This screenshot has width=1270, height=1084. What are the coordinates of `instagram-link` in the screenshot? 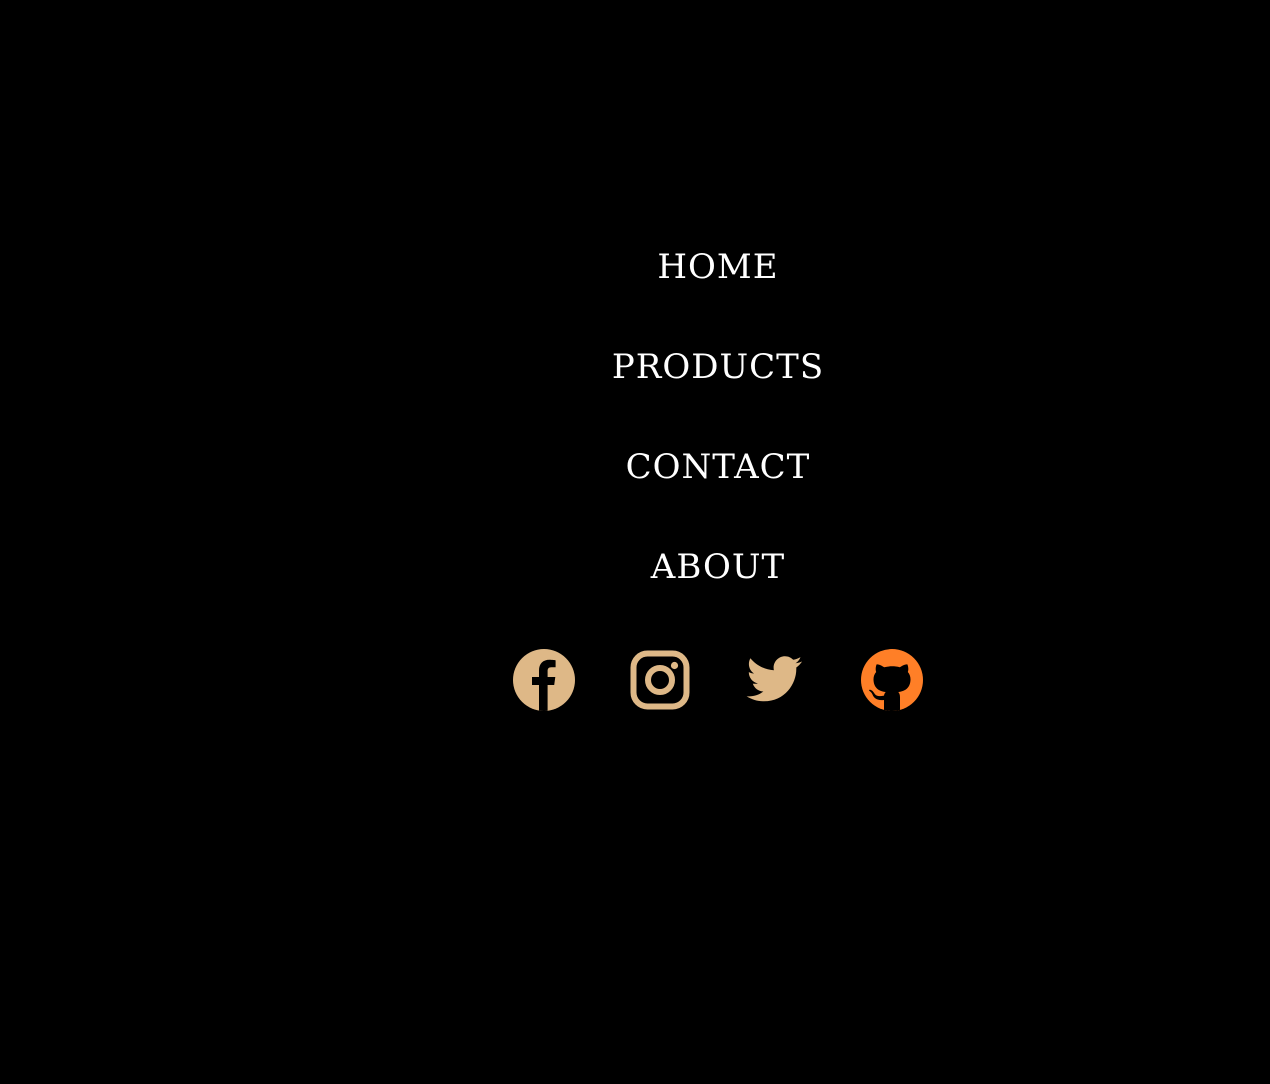 It's located at (660, 680).